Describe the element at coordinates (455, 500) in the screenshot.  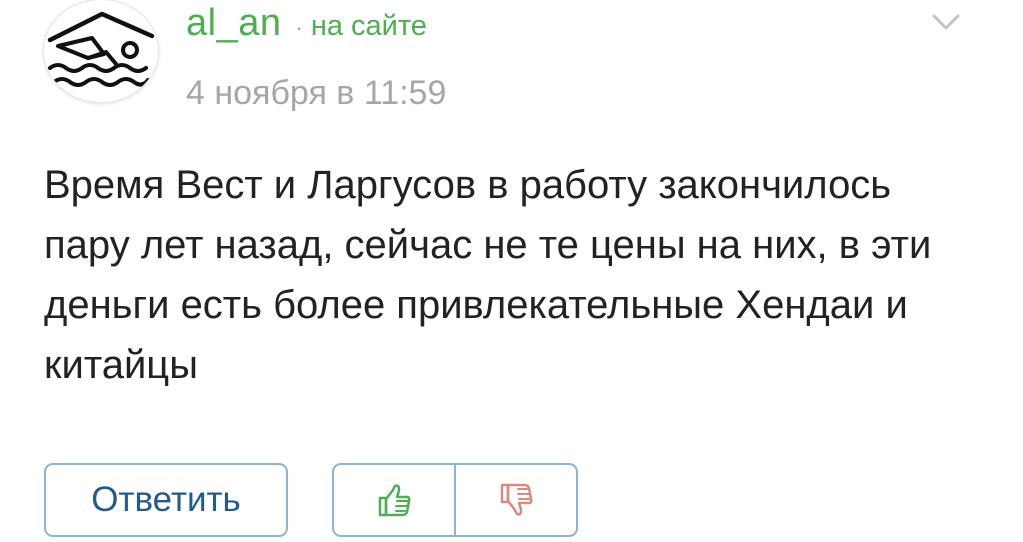
I see `vote-group` at that location.